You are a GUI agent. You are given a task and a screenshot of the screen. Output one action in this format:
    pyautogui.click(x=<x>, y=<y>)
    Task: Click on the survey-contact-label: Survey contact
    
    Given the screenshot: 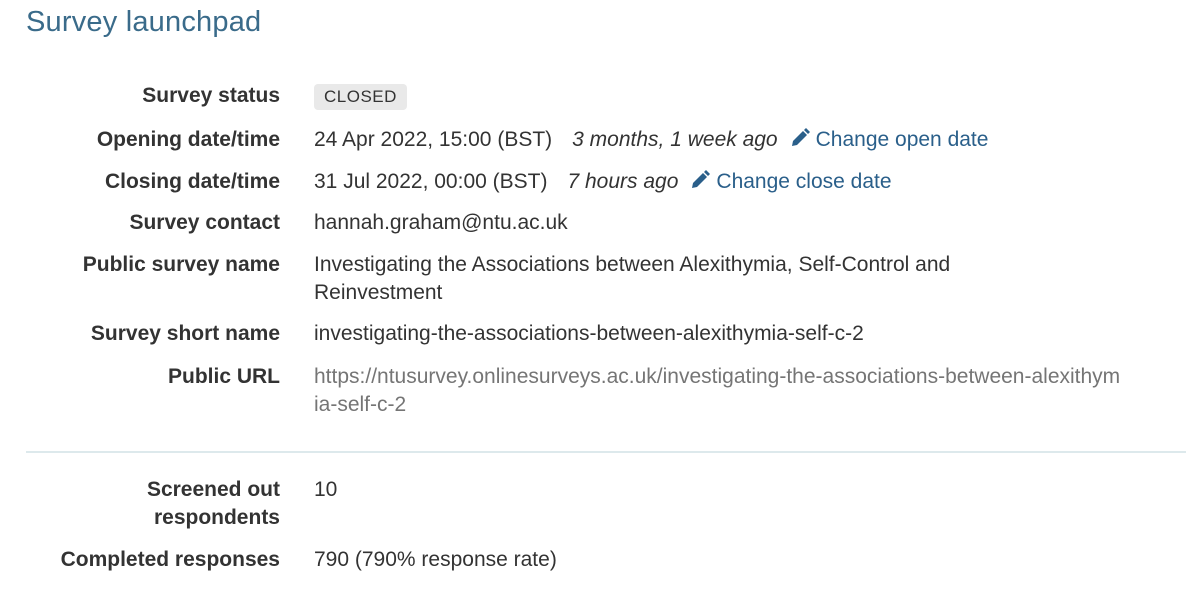 What is the action you would take?
    pyautogui.click(x=204, y=222)
    